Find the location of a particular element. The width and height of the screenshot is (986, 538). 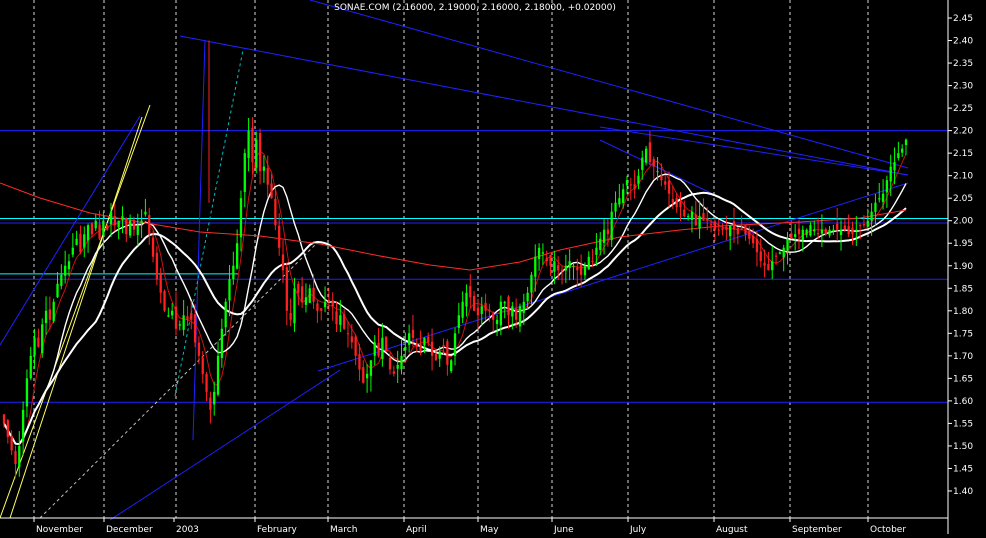

x-tick-label: March is located at coordinates (343, 529).